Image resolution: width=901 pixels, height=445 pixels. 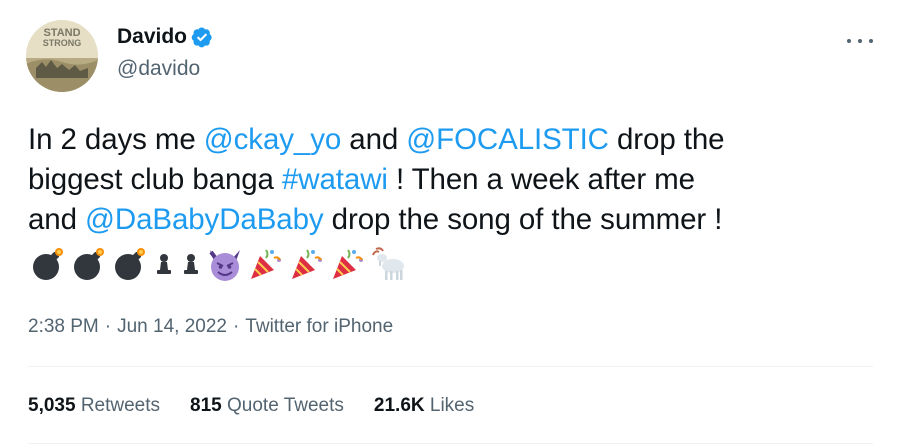 I want to click on likes-stat: 21.6K Likes, so click(x=424, y=406).